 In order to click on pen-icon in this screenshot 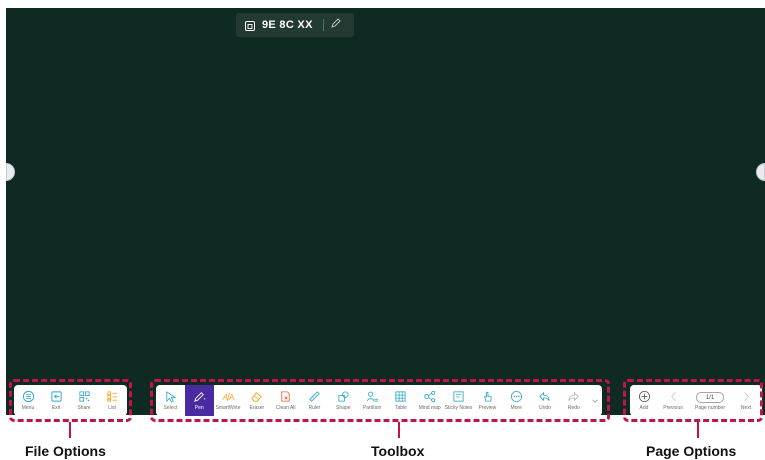, I will do `click(199, 397)`.